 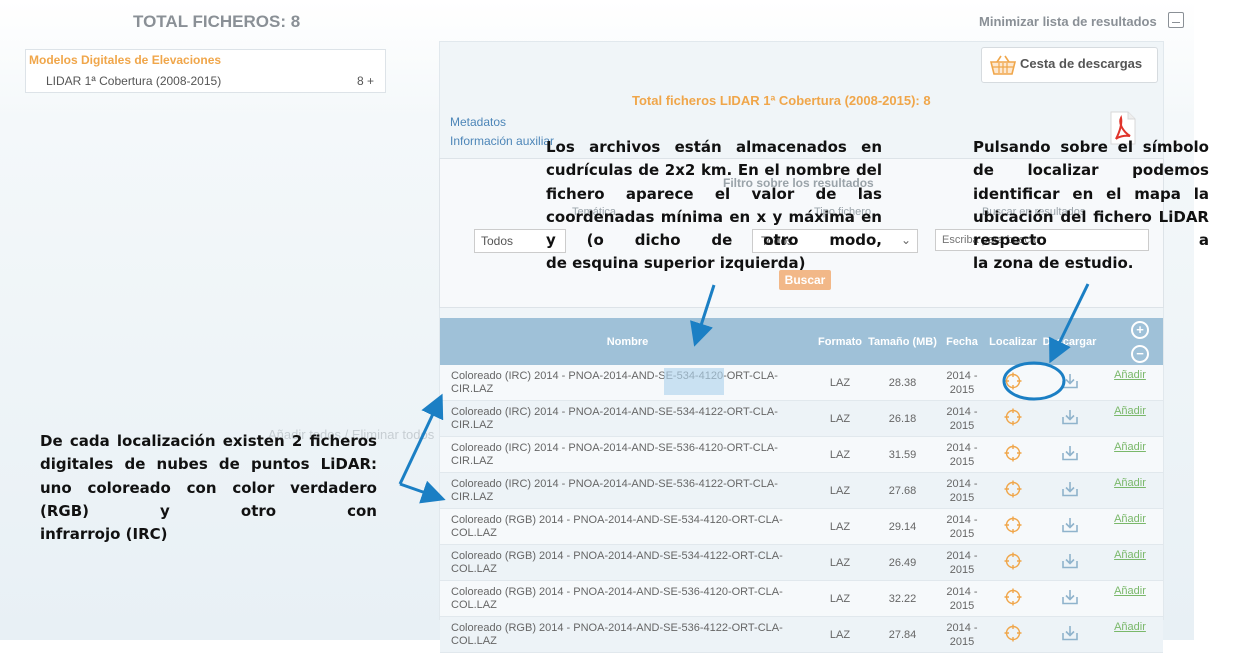 I want to click on arrow-to-rgb-row, so click(x=422, y=492).